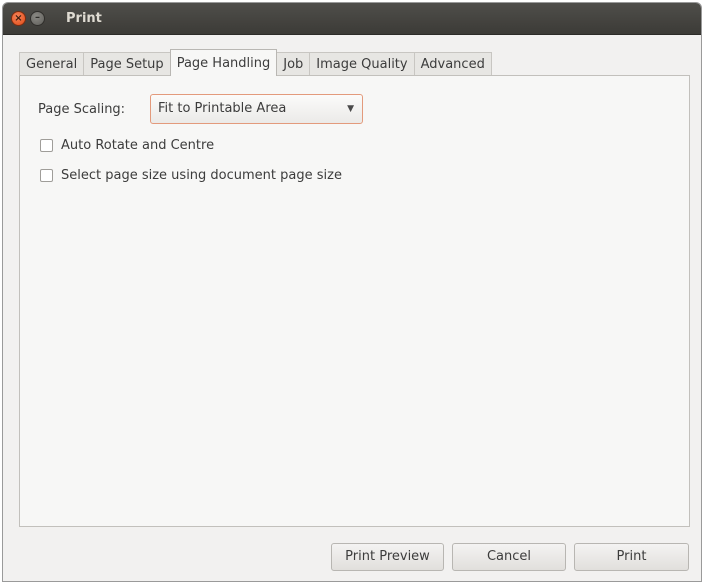 Image resolution: width=702 pixels, height=583 pixels. Describe the element at coordinates (352, 19) in the screenshot. I see `title-bar: × – Print` at that location.